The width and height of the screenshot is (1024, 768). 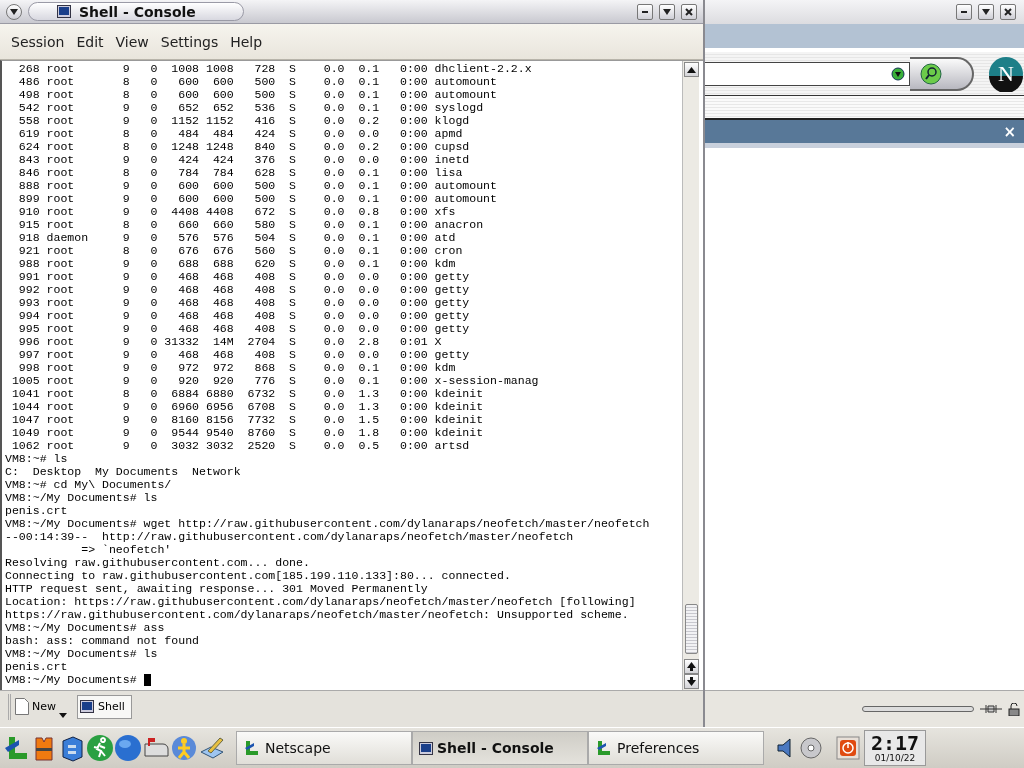 What do you see at coordinates (85, 627) in the screenshot?
I see `terminal-line: VM8:~/My Documents# ass` at bounding box center [85, 627].